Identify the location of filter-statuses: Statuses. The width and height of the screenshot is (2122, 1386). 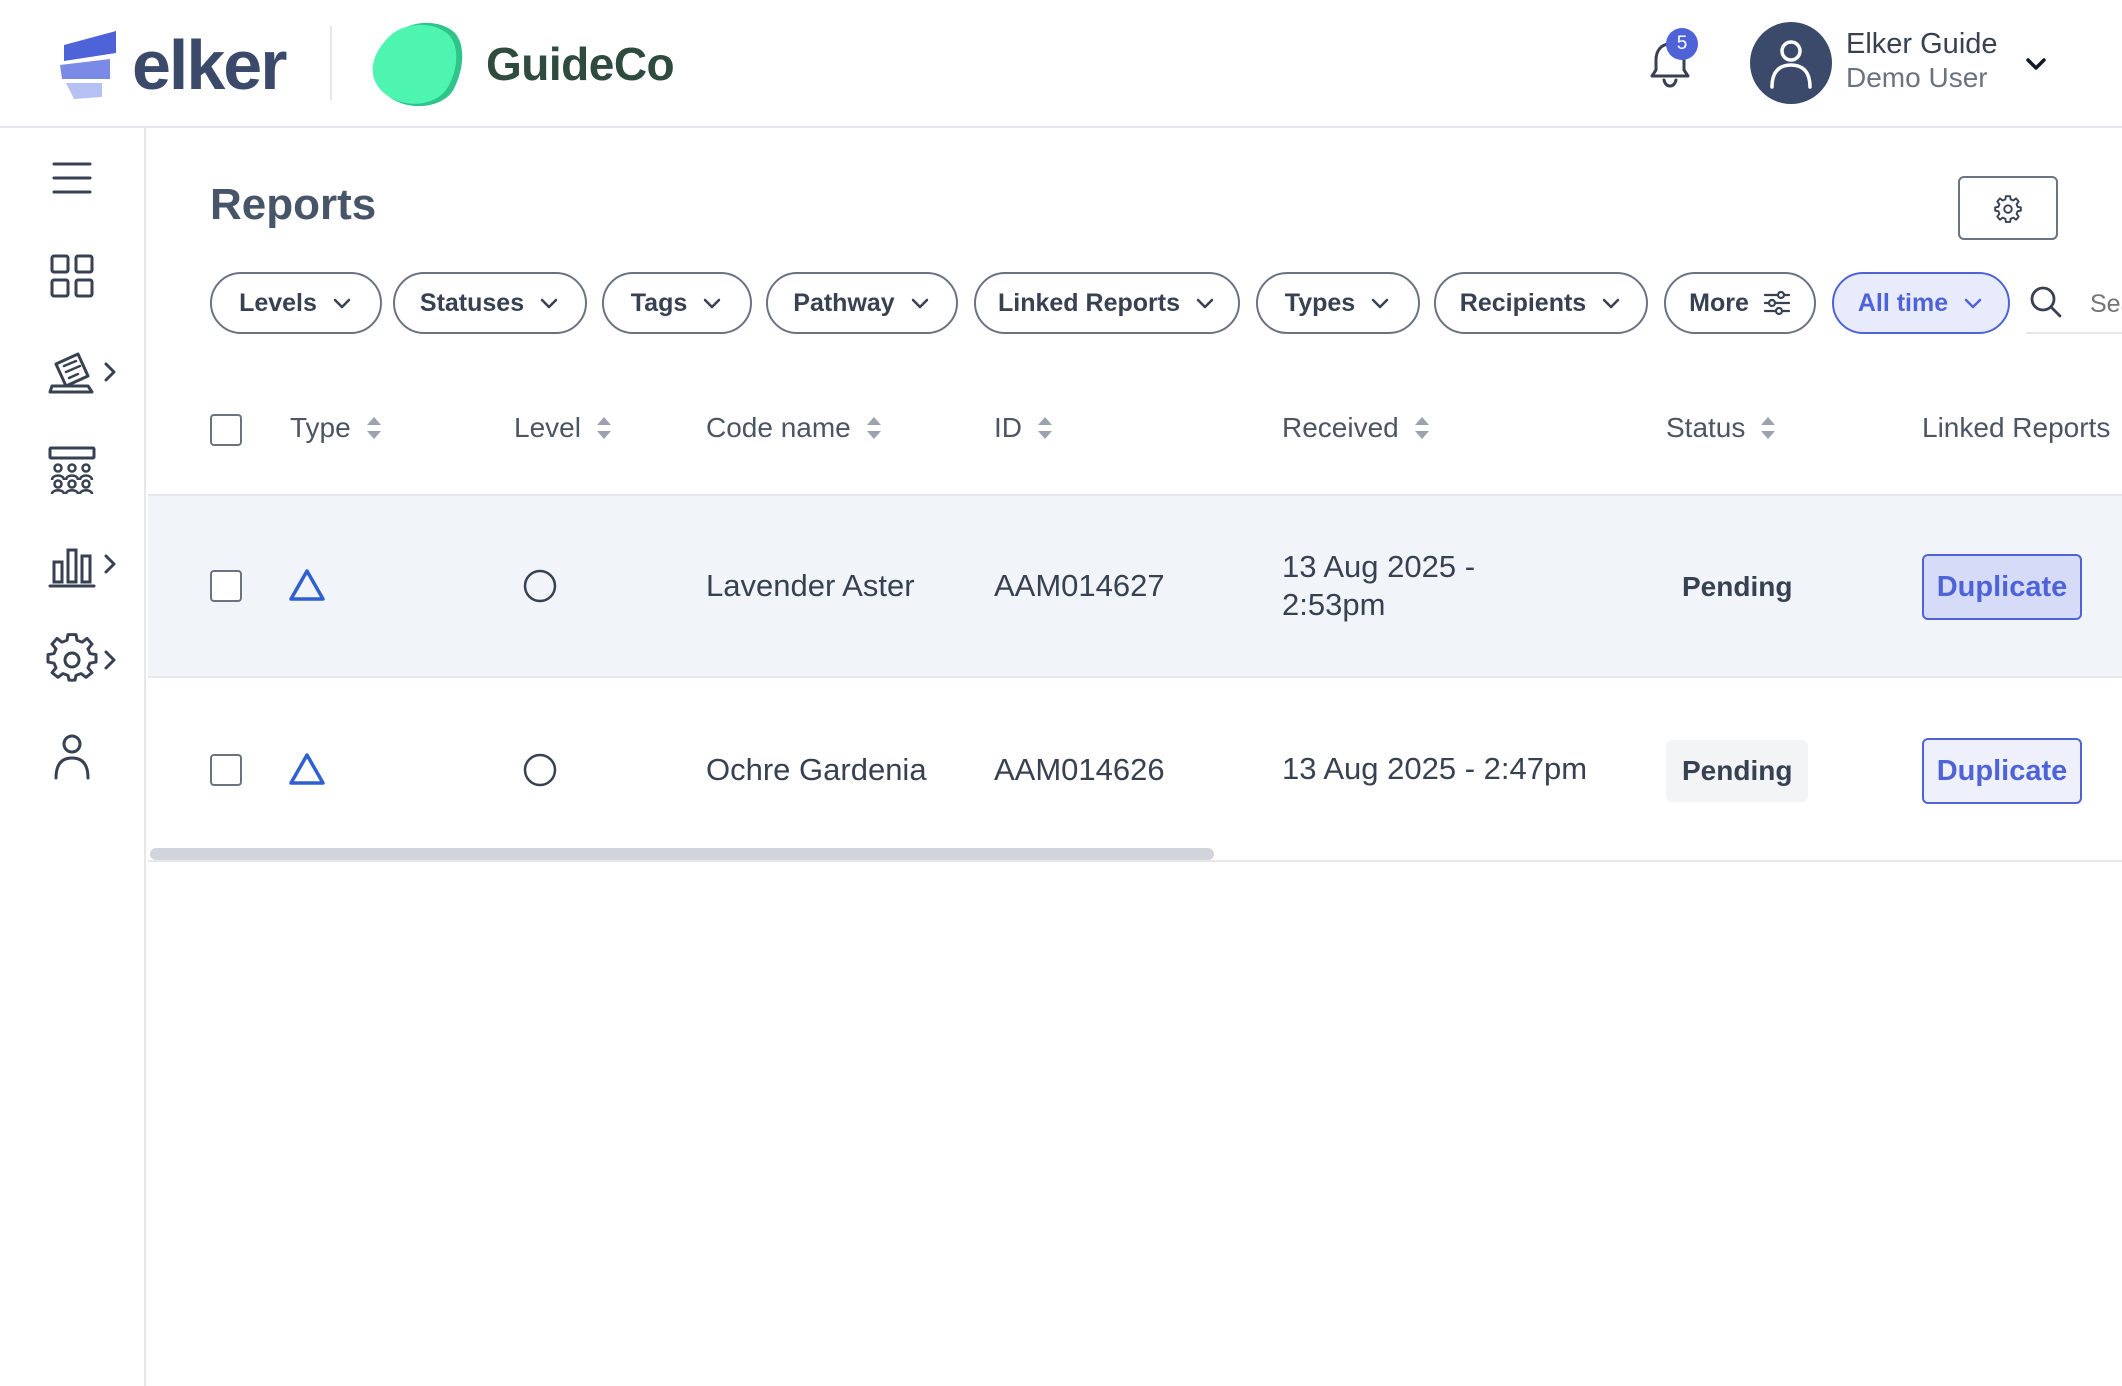
(490, 303).